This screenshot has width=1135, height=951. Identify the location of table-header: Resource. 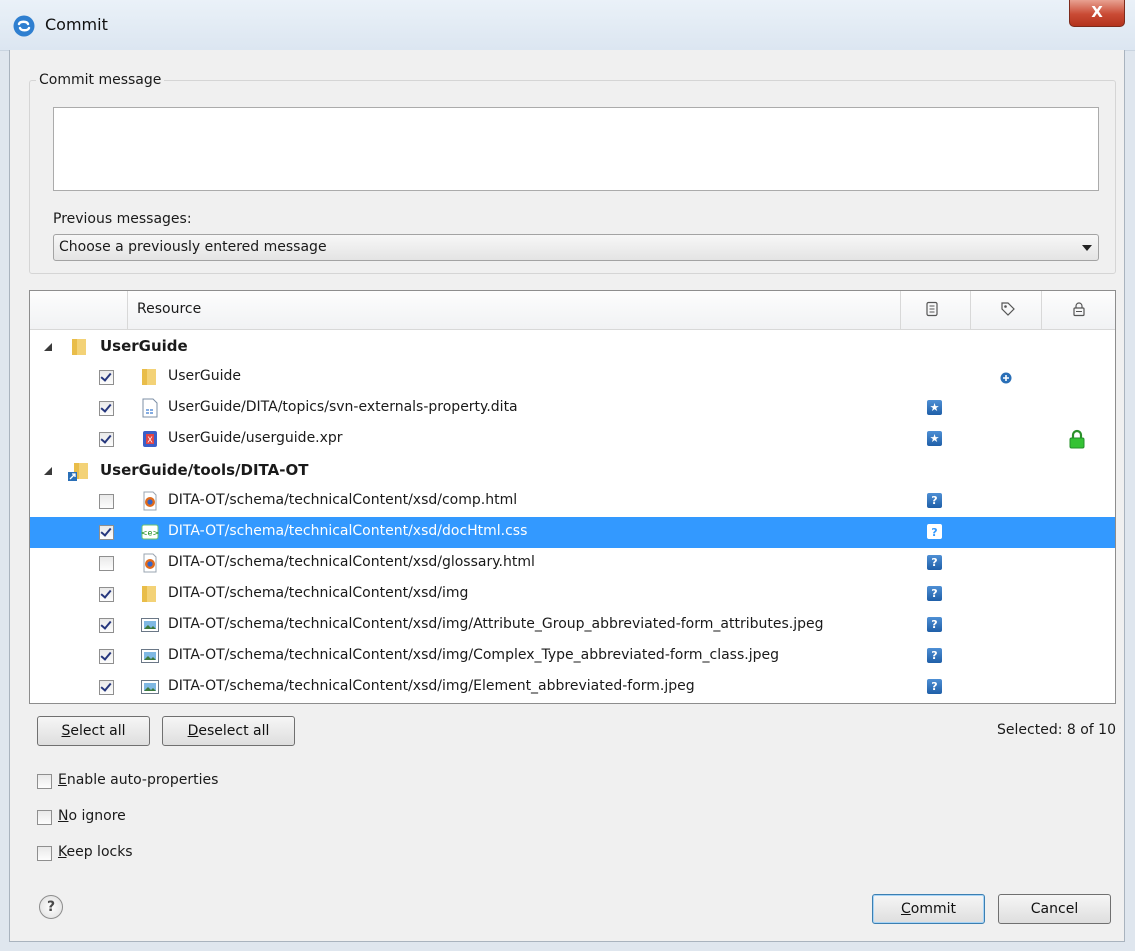
(572, 310).